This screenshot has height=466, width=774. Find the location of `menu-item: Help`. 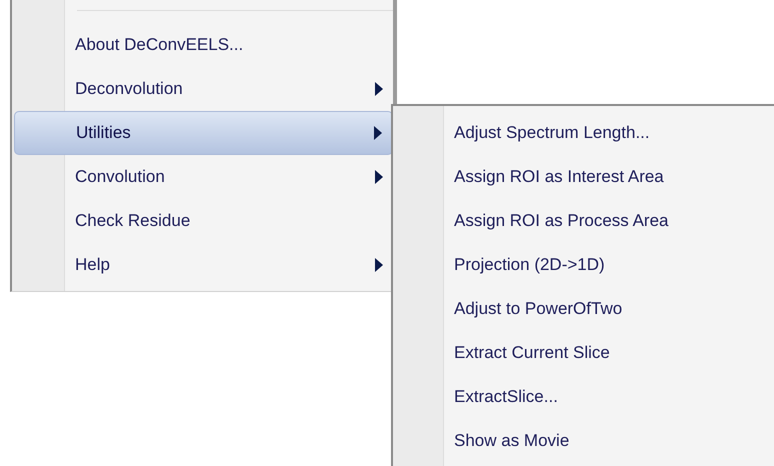

menu-item: Help is located at coordinates (229, 265).